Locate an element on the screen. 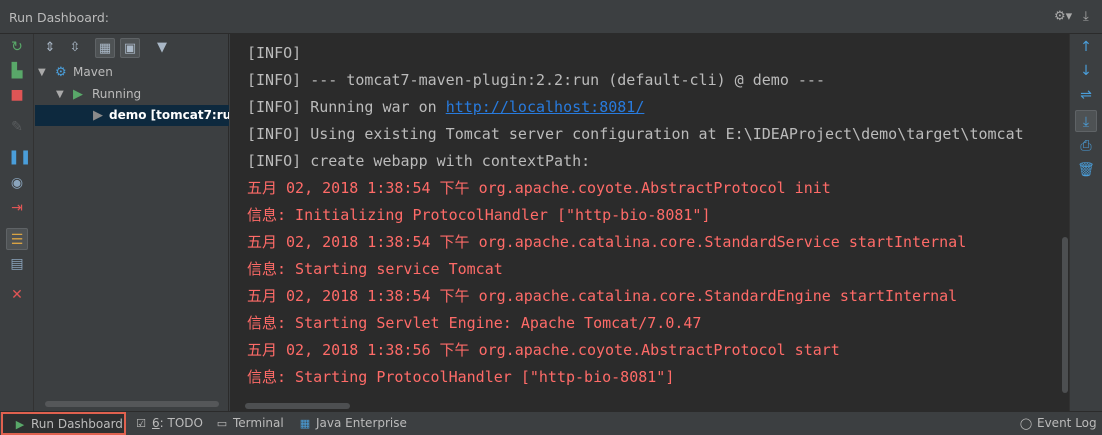 The height and width of the screenshot is (435, 1102). run-toolbar: ↻ ▙ ■ ✎ ❚❚ ◉ ⇥ ☰ ▤ ✕ is located at coordinates (17, 222).